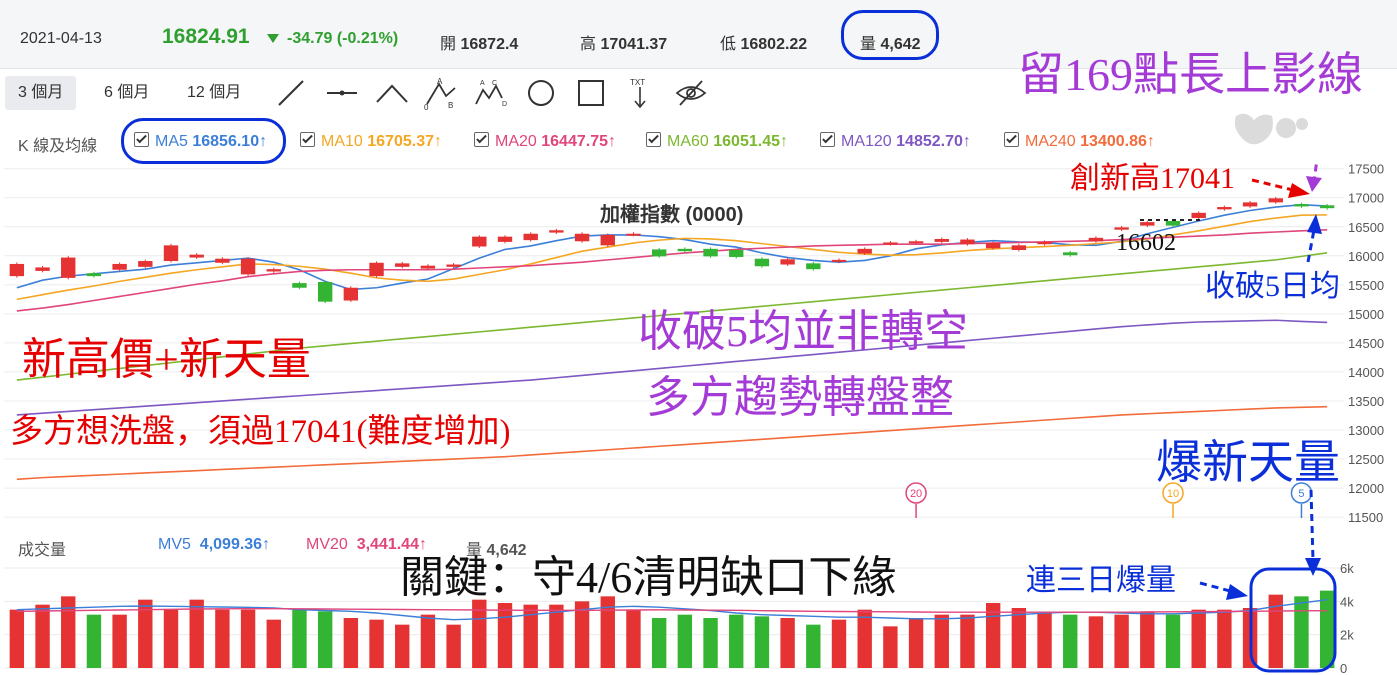  I want to click on hide-drawings-icon, so click(691, 93).